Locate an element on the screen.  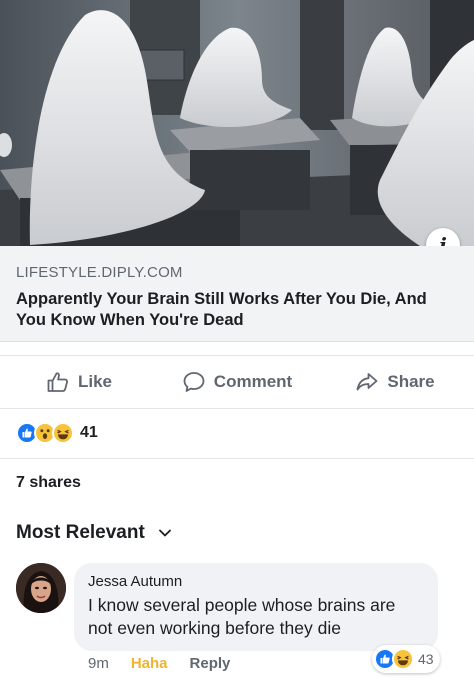
like-button: Like is located at coordinates (79, 382).